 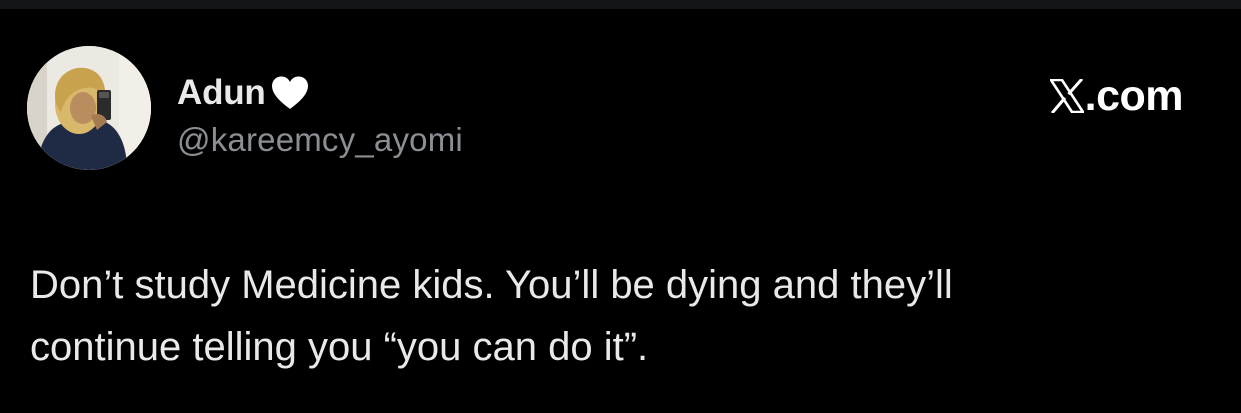 I want to click on author-handle: @kareemcy_ayomi, so click(x=320, y=140).